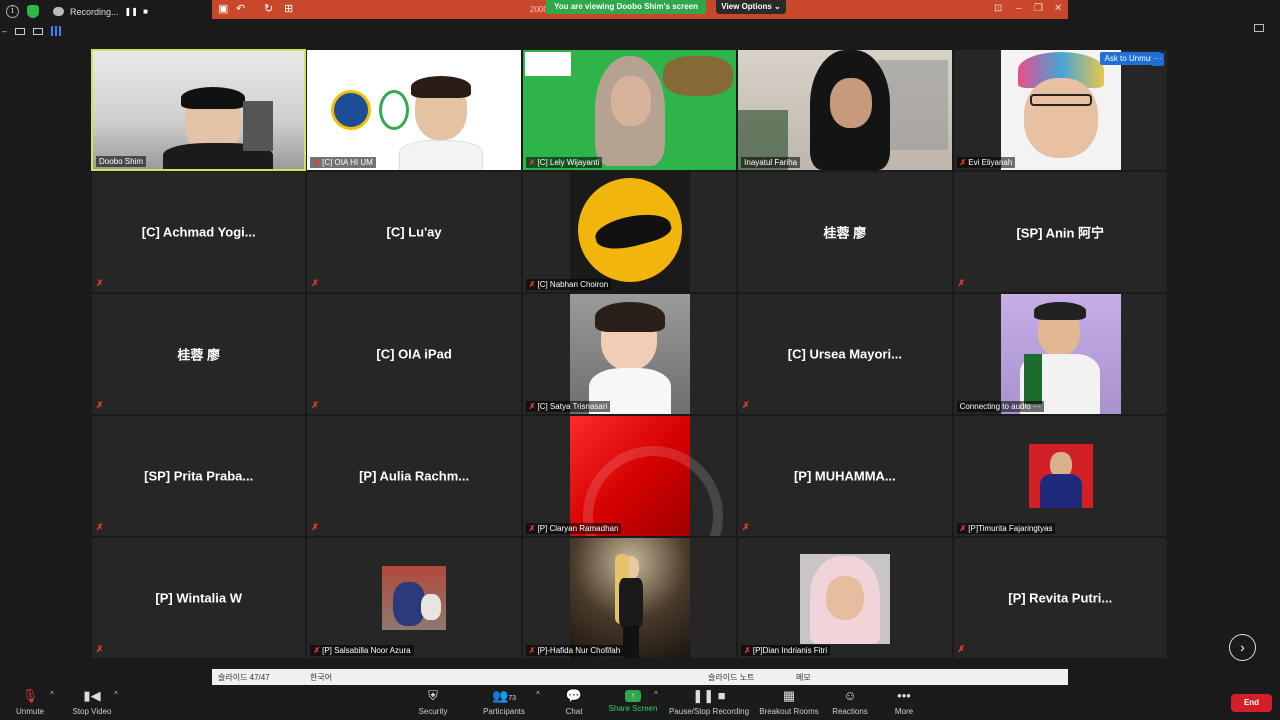 The width and height of the screenshot is (1280, 720). Describe the element at coordinates (433, 701) in the screenshot. I see `security-button: ⛨ Security` at that location.